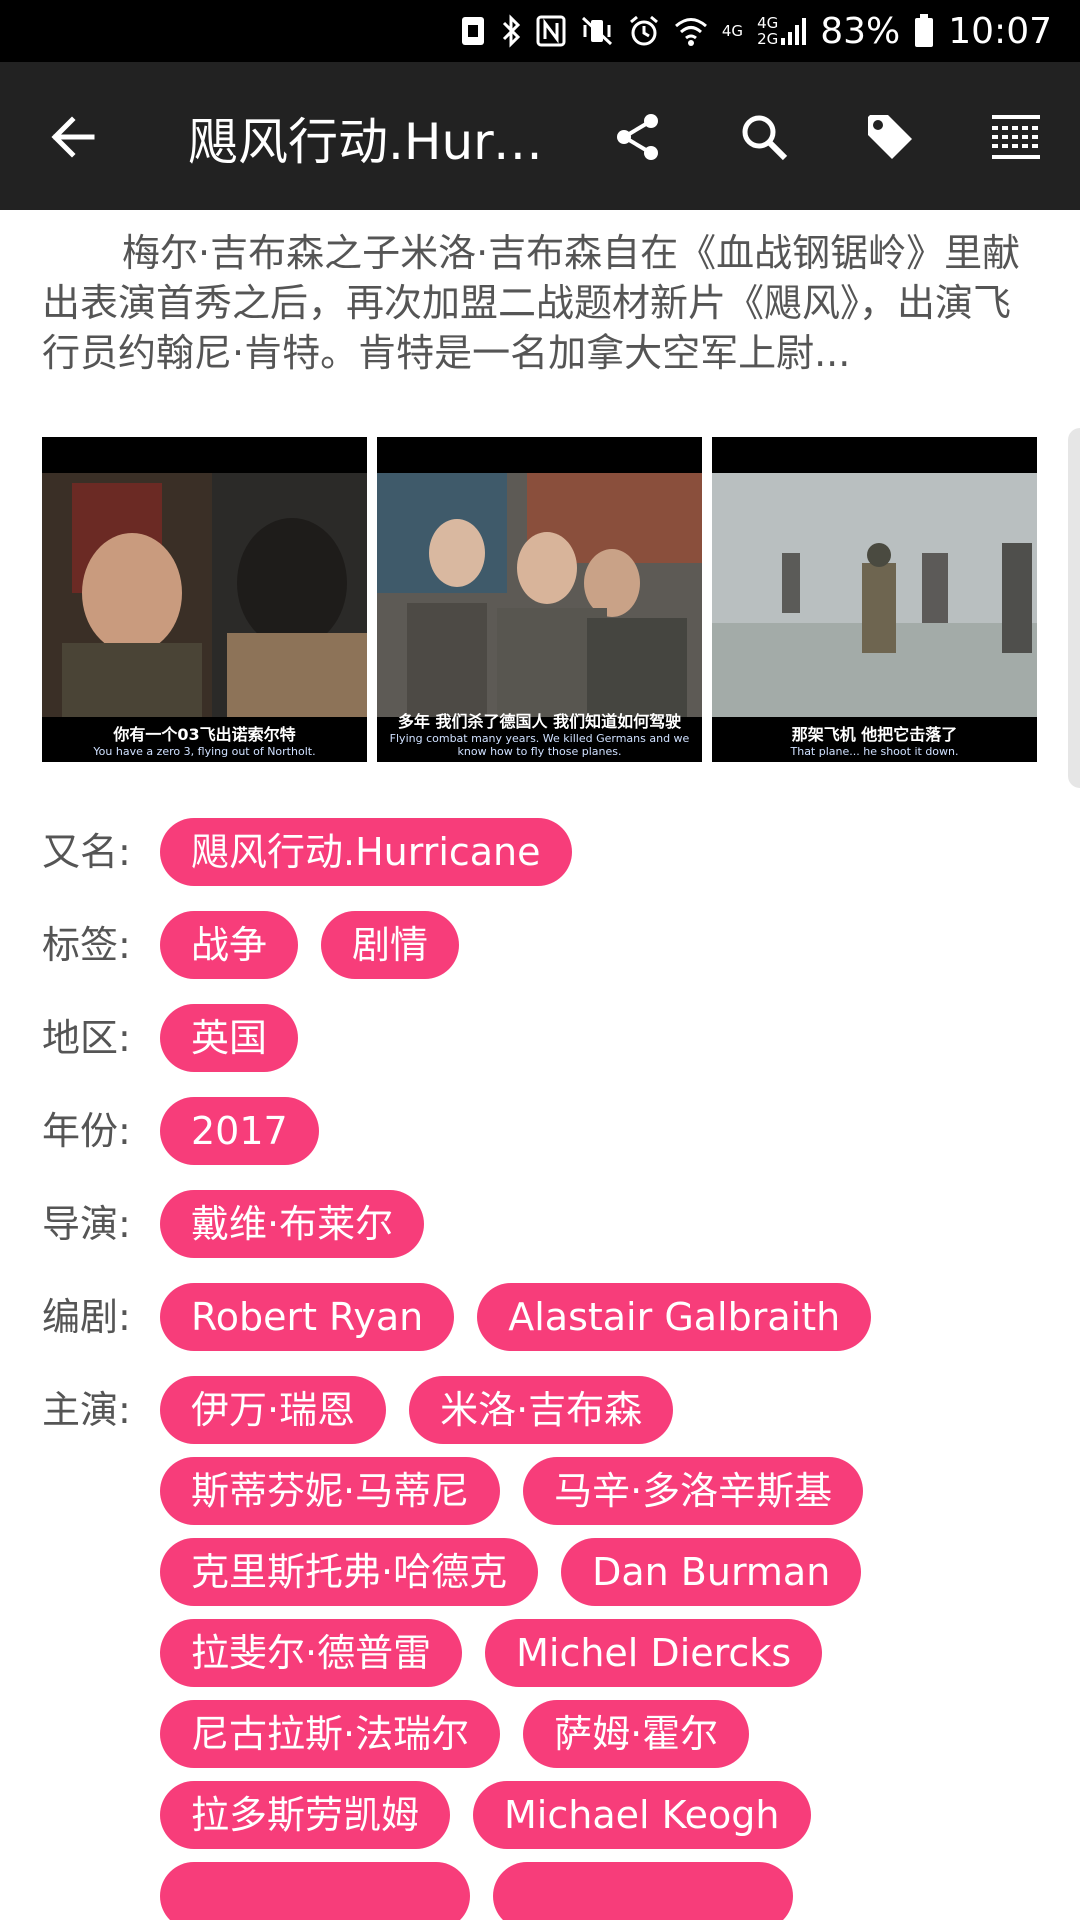 The image size is (1080, 1920). What do you see at coordinates (642, 1815) in the screenshot?
I see `cast-chip: Michael Keogh` at bounding box center [642, 1815].